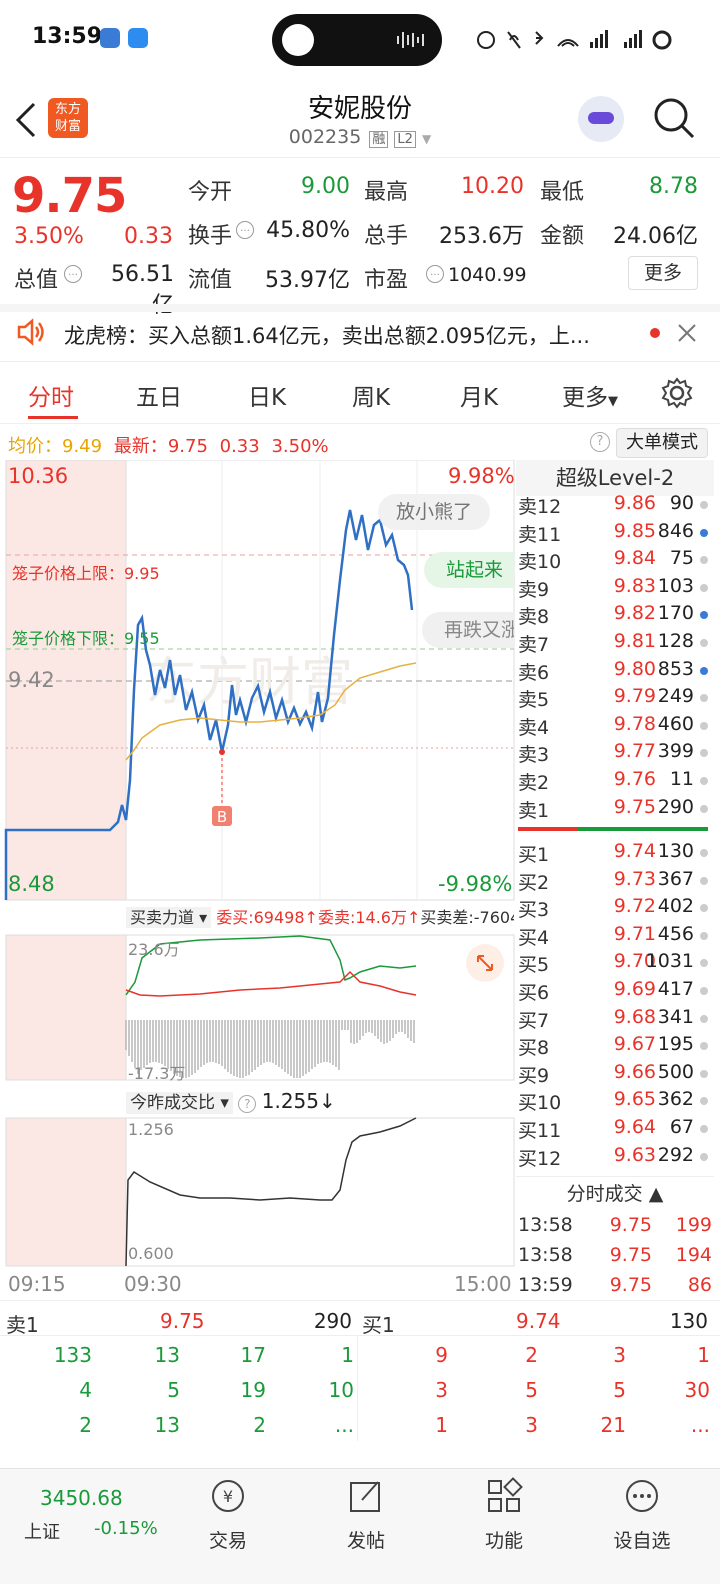  I want to click on level-label: 买8, so click(534, 1048).